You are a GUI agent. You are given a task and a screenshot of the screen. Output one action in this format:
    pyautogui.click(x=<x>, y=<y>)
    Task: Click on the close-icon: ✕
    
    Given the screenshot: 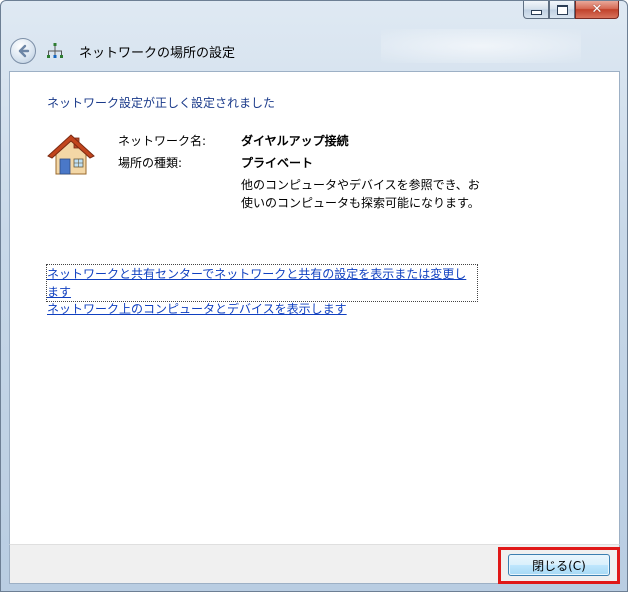 What is the action you would take?
    pyautogui.click(x=597, y=9)
    